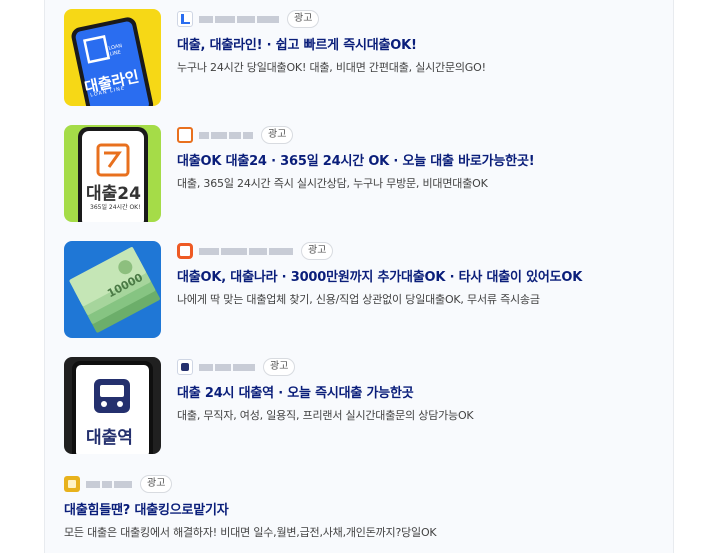  Describe the element at coordinates (113, 194) in the screenshot. I see `thumb-label: 대출24` at that location.